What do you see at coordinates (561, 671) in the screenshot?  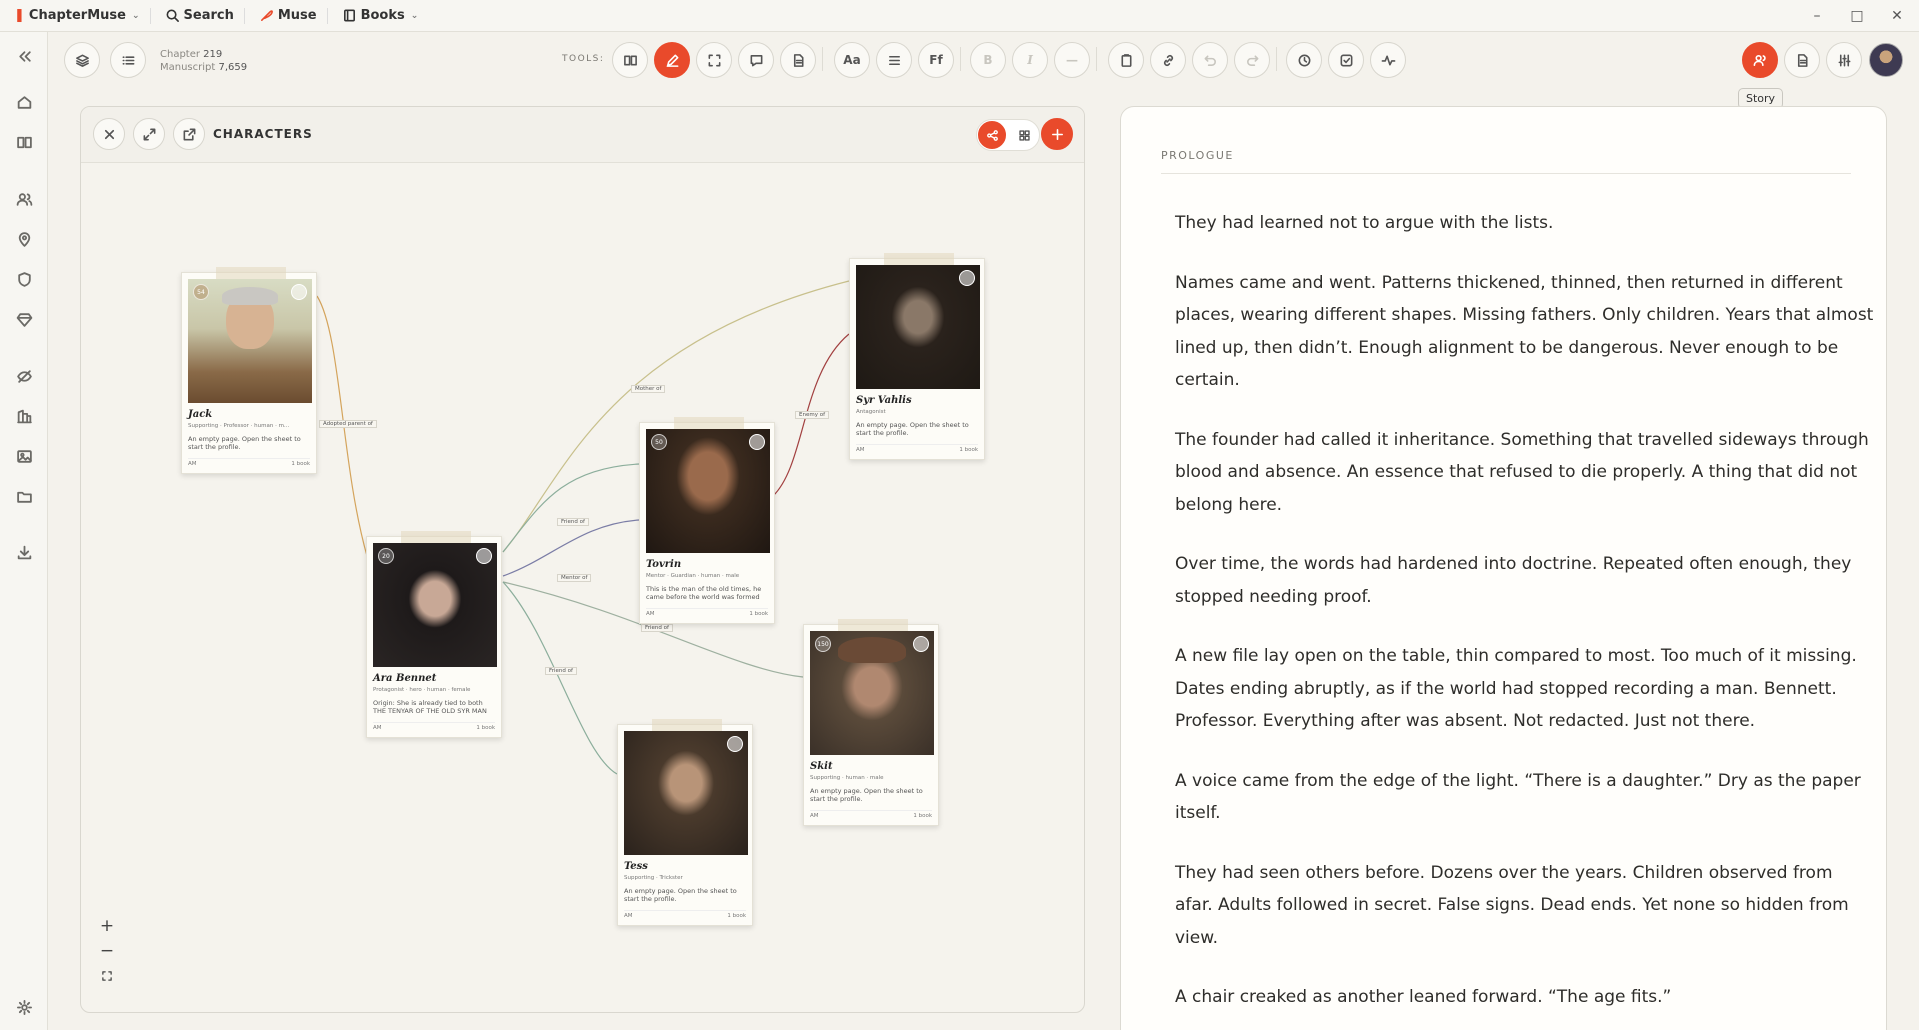 I see `edge-label: Friend of` at bounding box center [561, 671].